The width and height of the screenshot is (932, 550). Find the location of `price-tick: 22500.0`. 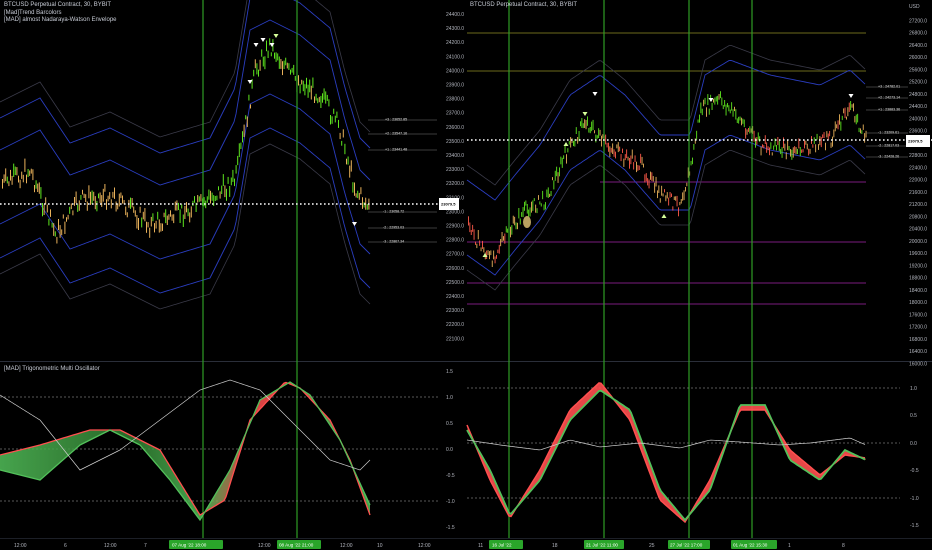

price-tick: 22500.0 is located at coordinates (455, 283).